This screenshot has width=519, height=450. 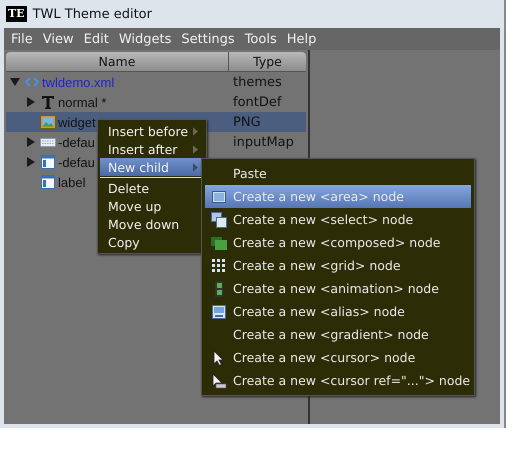 I want to click on menu-item: Move down, so click(x=152, y=224).